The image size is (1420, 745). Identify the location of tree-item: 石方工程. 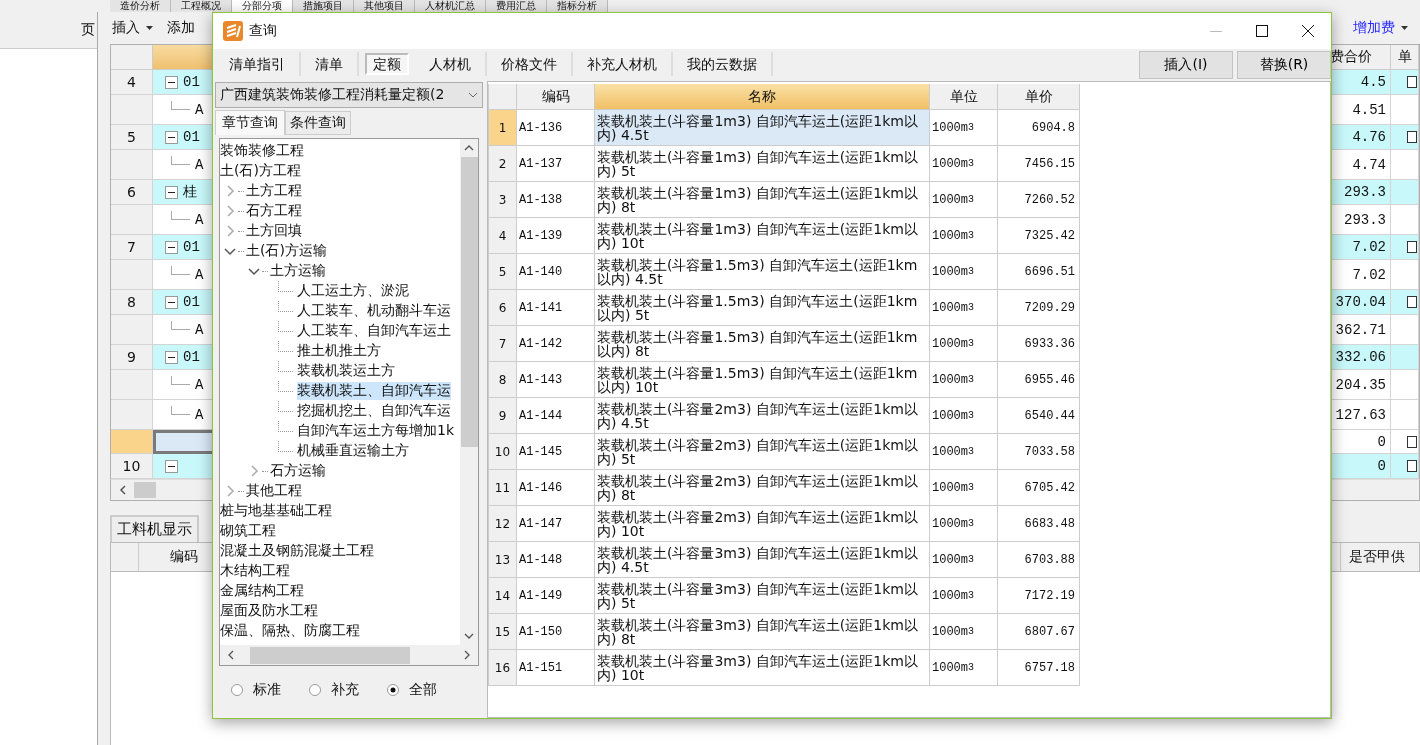
(274, 211).